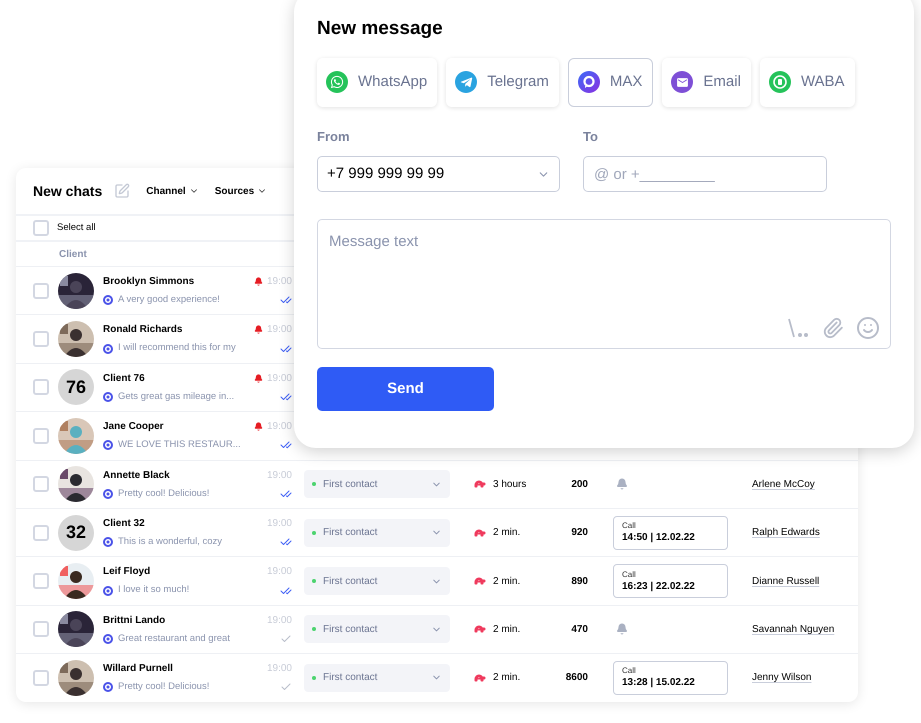  What do you see at coordinates (579, 485) in the screenshot?
I see `message-count: 200` at bounding box center [579, 485].